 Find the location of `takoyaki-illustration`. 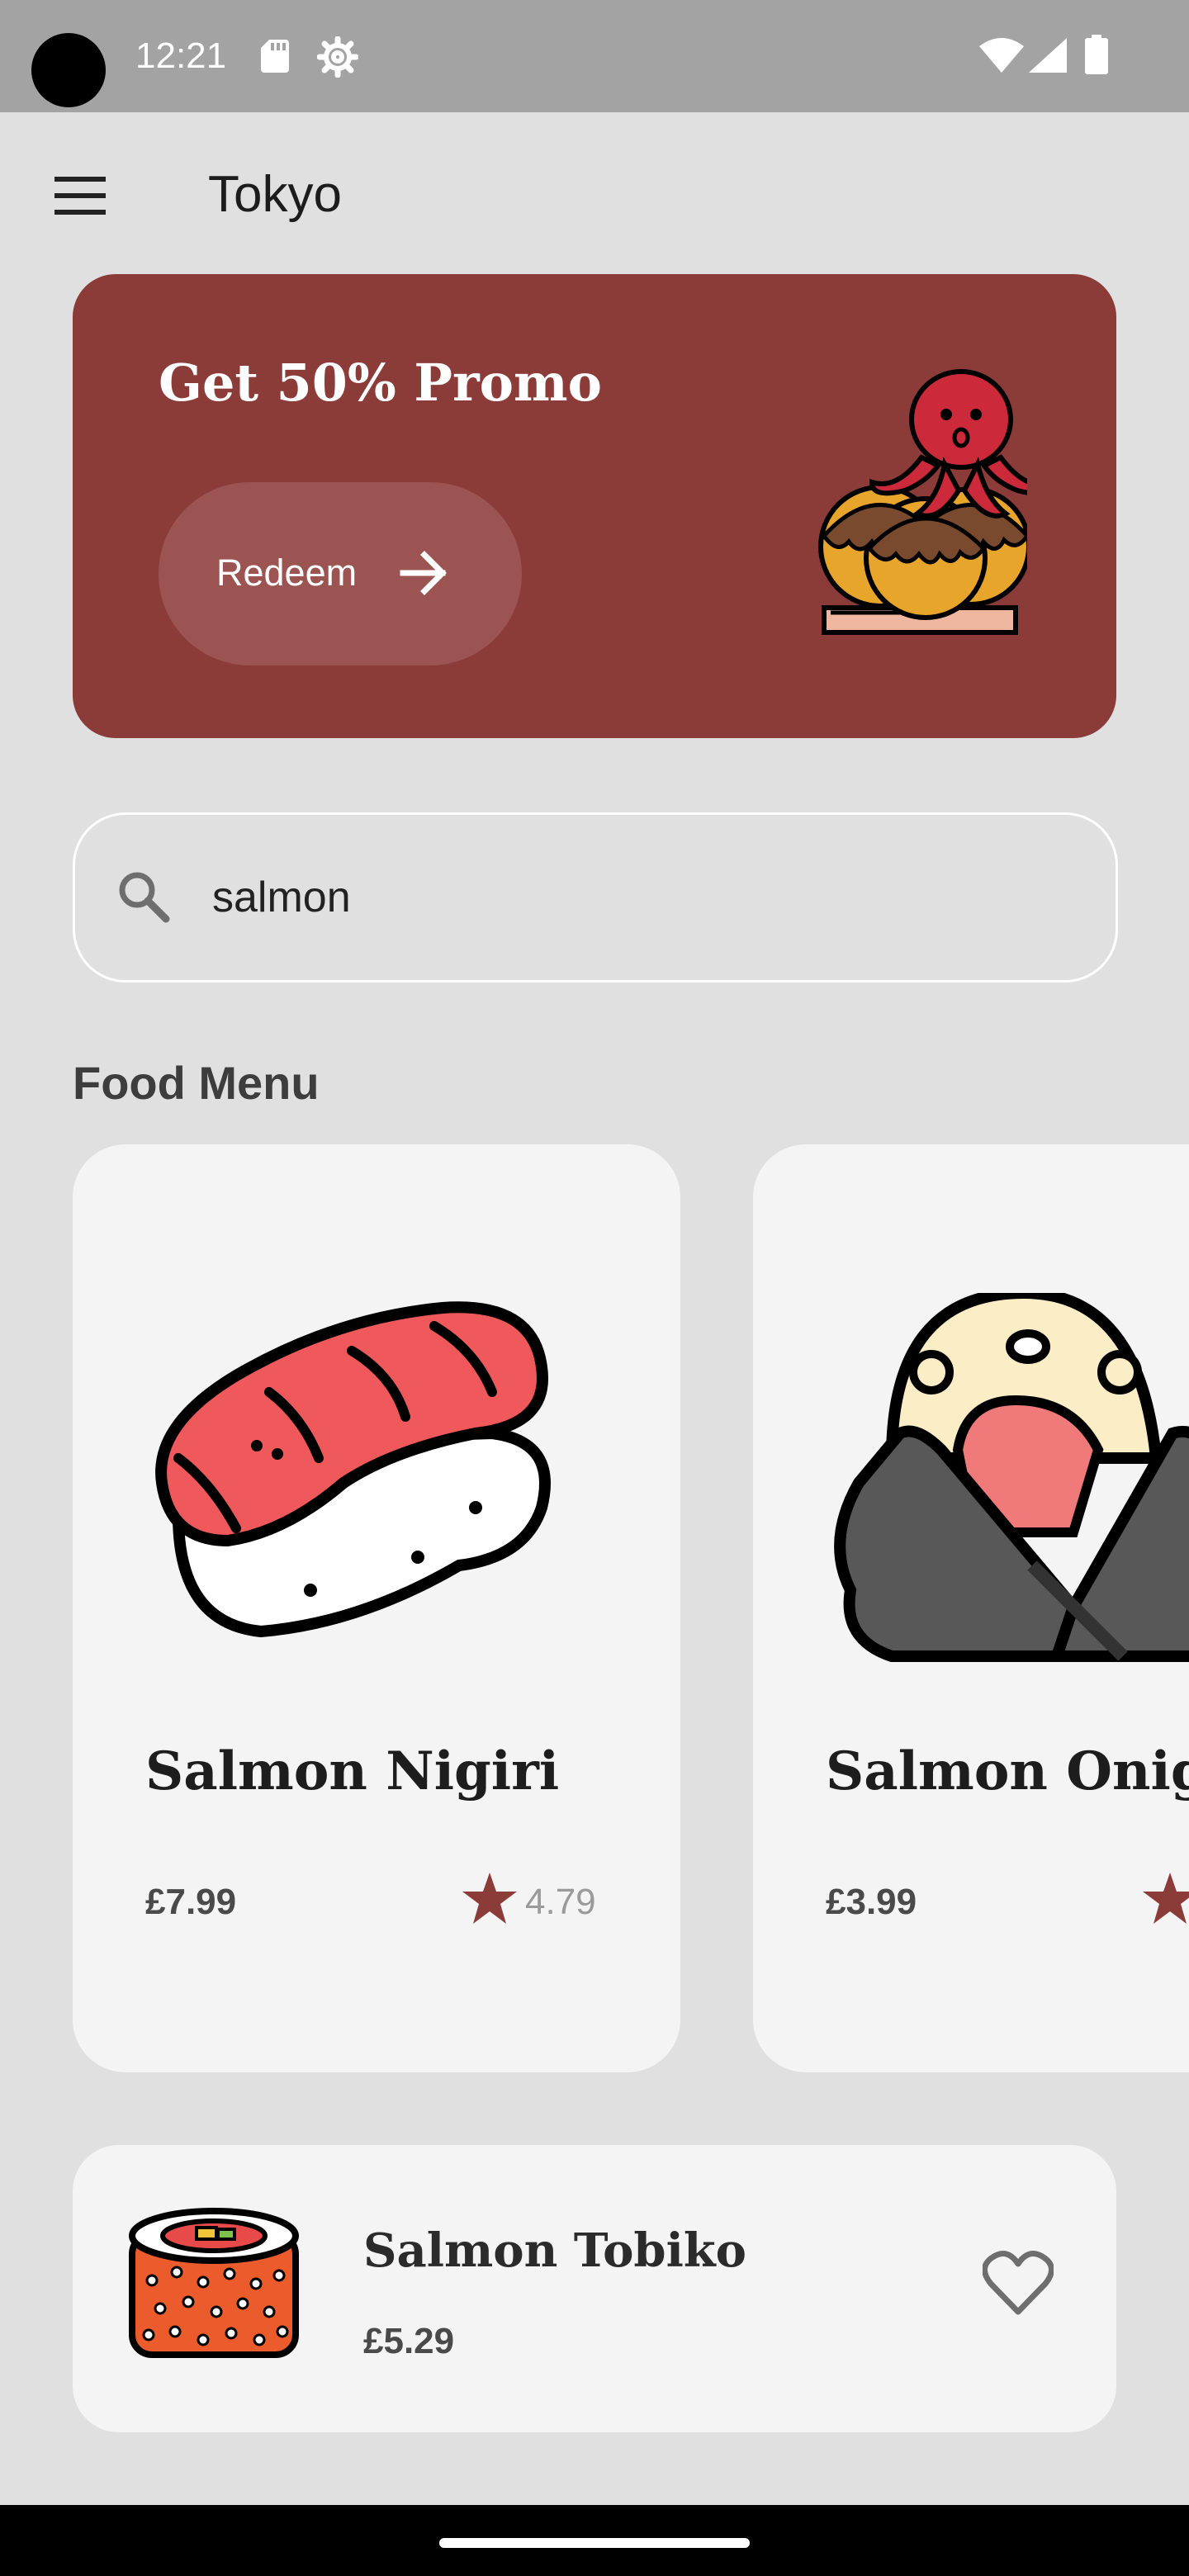

takoyaki-illustration is located at coordinates (922, 502).